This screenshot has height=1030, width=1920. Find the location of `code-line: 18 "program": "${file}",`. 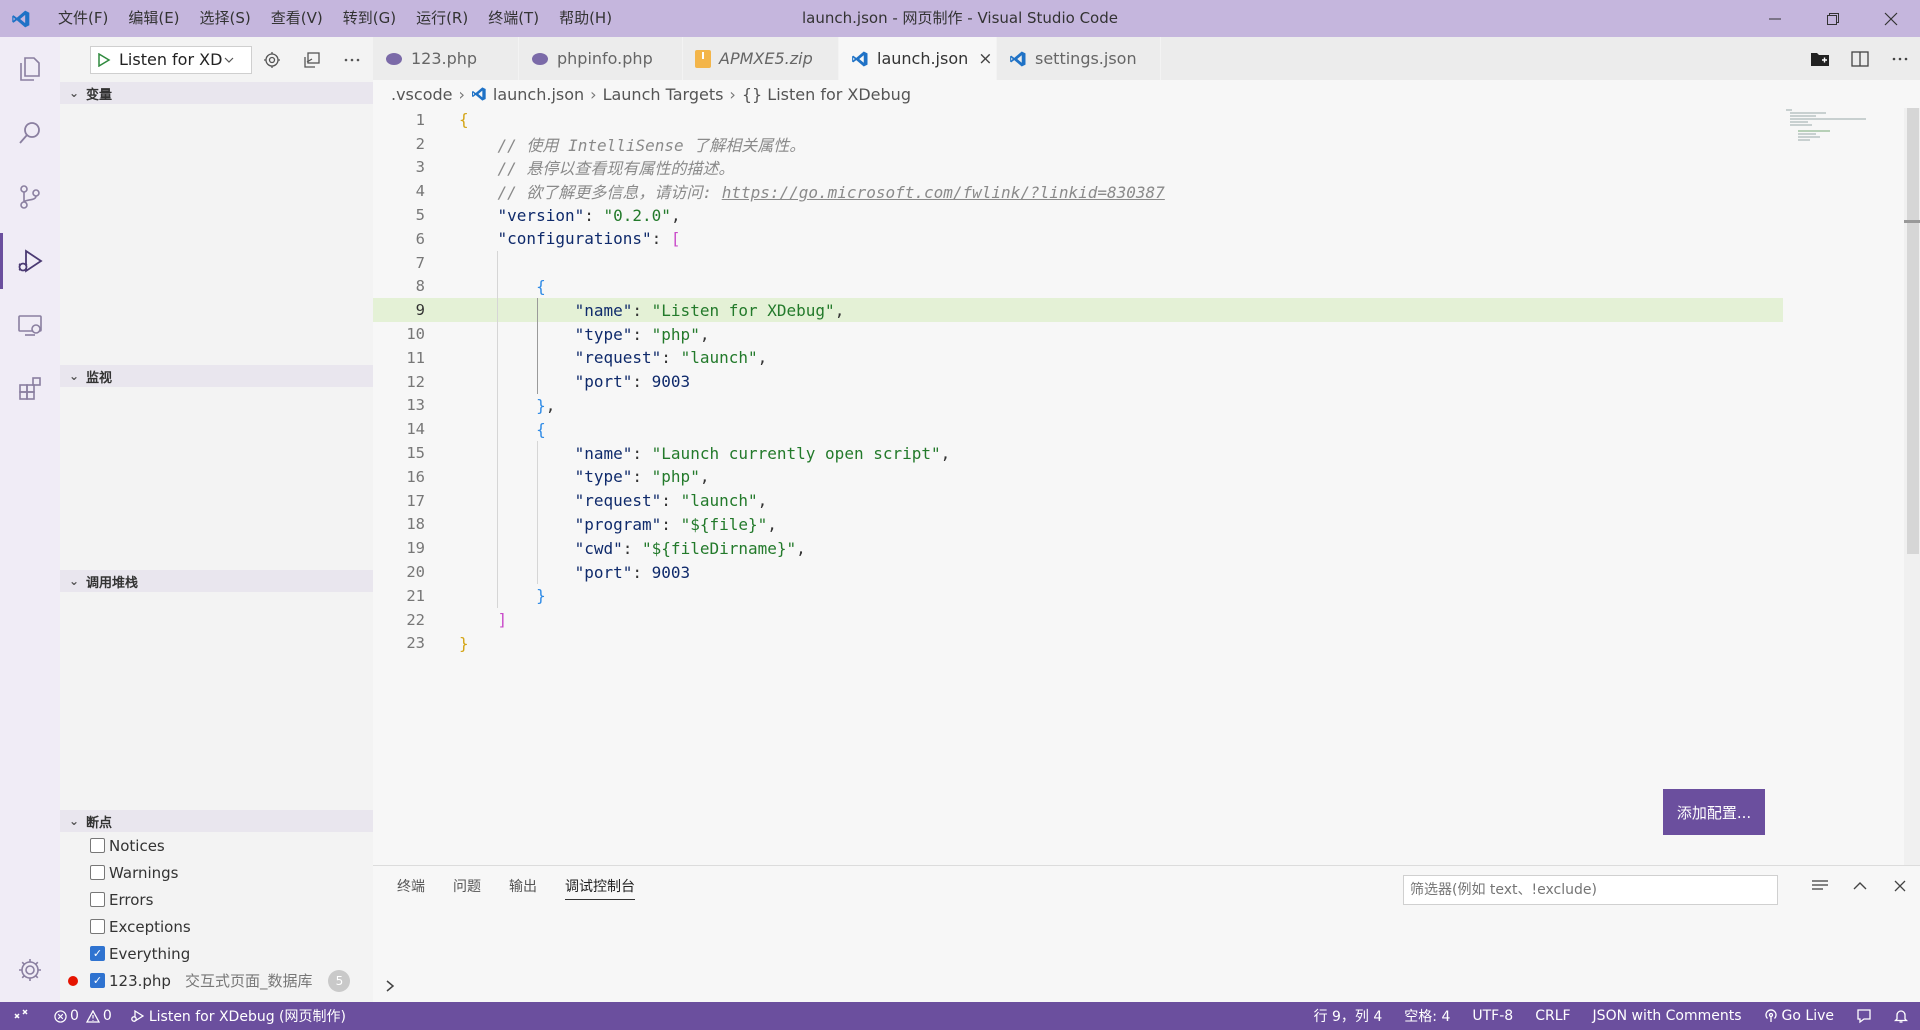

code-line: 18 "program": "${file}", is located at coordinates (1078, 525).